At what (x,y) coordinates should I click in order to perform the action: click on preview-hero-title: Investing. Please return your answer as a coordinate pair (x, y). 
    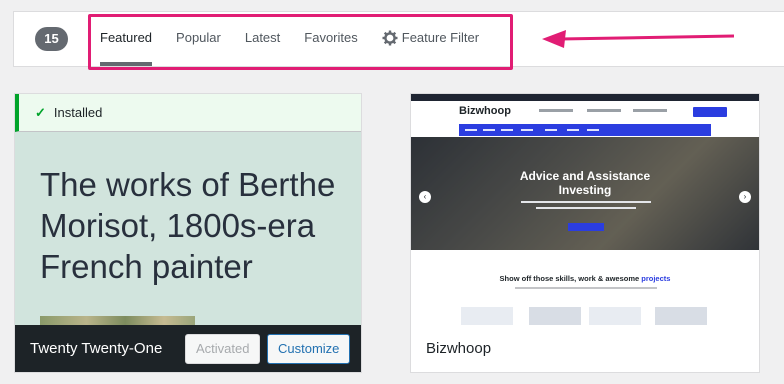
    Looking at the image, I should click on (585, 190).